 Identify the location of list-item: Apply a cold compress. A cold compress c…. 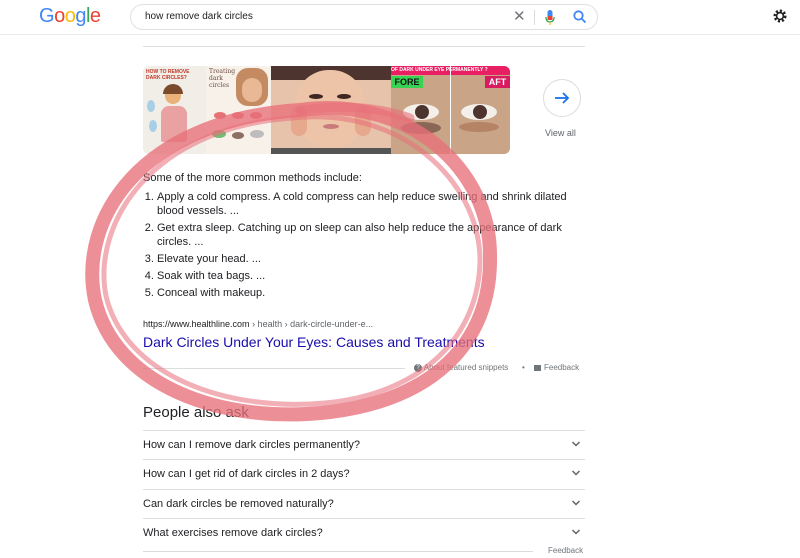
(367, 204).